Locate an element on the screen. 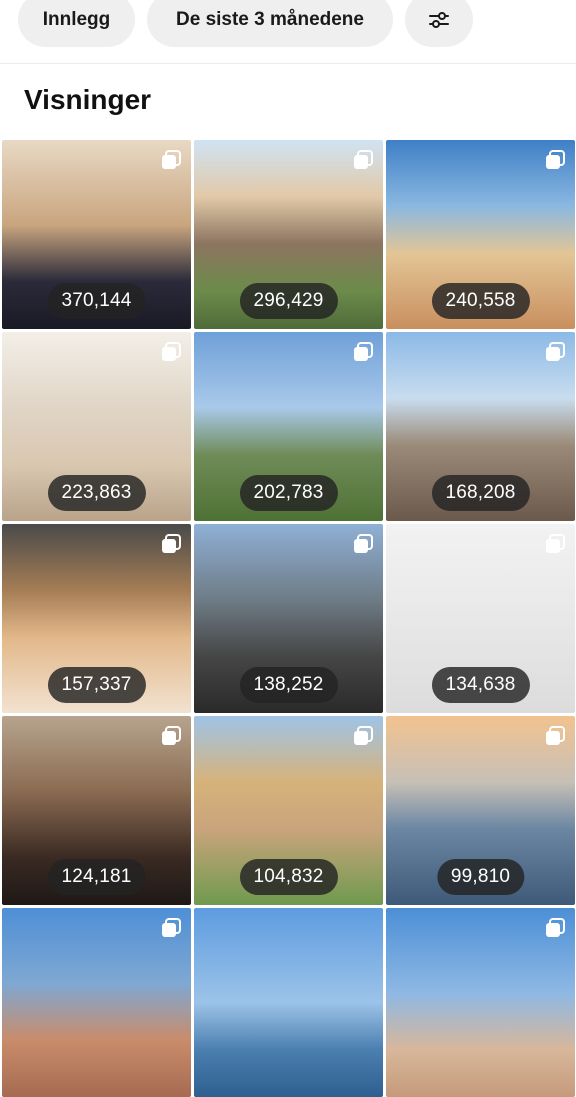  period-filter-chip: De siste 3 månedene is located at coordinates (270, 23).